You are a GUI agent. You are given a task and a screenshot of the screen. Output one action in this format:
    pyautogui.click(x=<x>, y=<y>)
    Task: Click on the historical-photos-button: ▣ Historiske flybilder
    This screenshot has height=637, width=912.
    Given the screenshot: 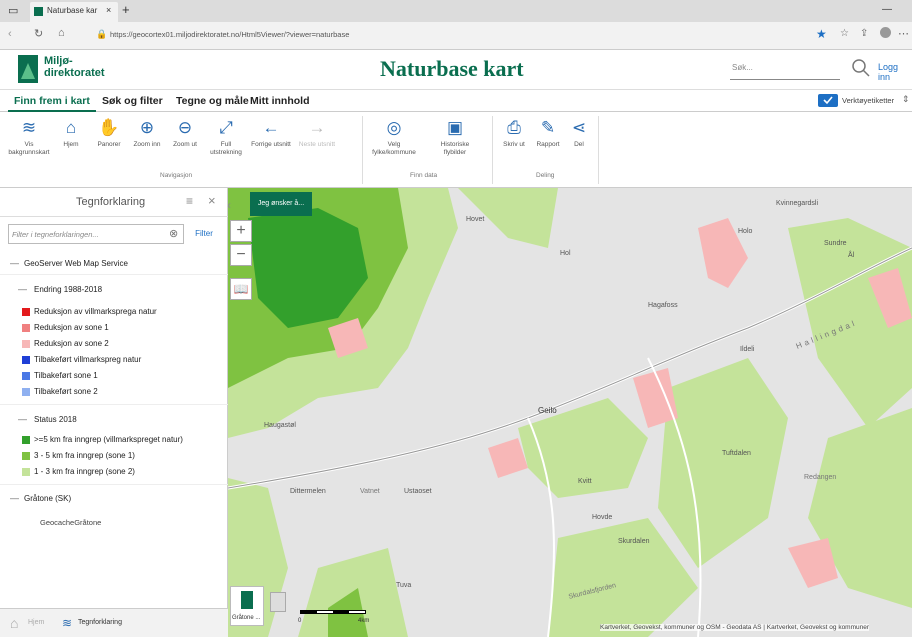 What is the action you would take?
    pyautogui.click(x=455, y=143)
    